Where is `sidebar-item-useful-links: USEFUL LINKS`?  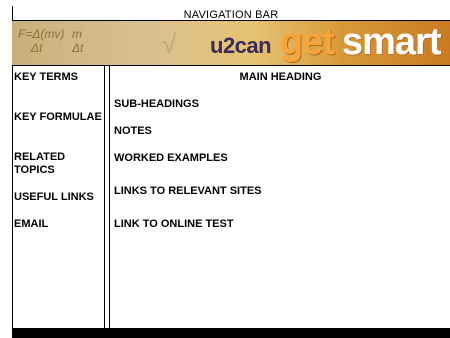
sidebar-item-useful-links: USEFUL LINKS is located at coordinates (59, 197).